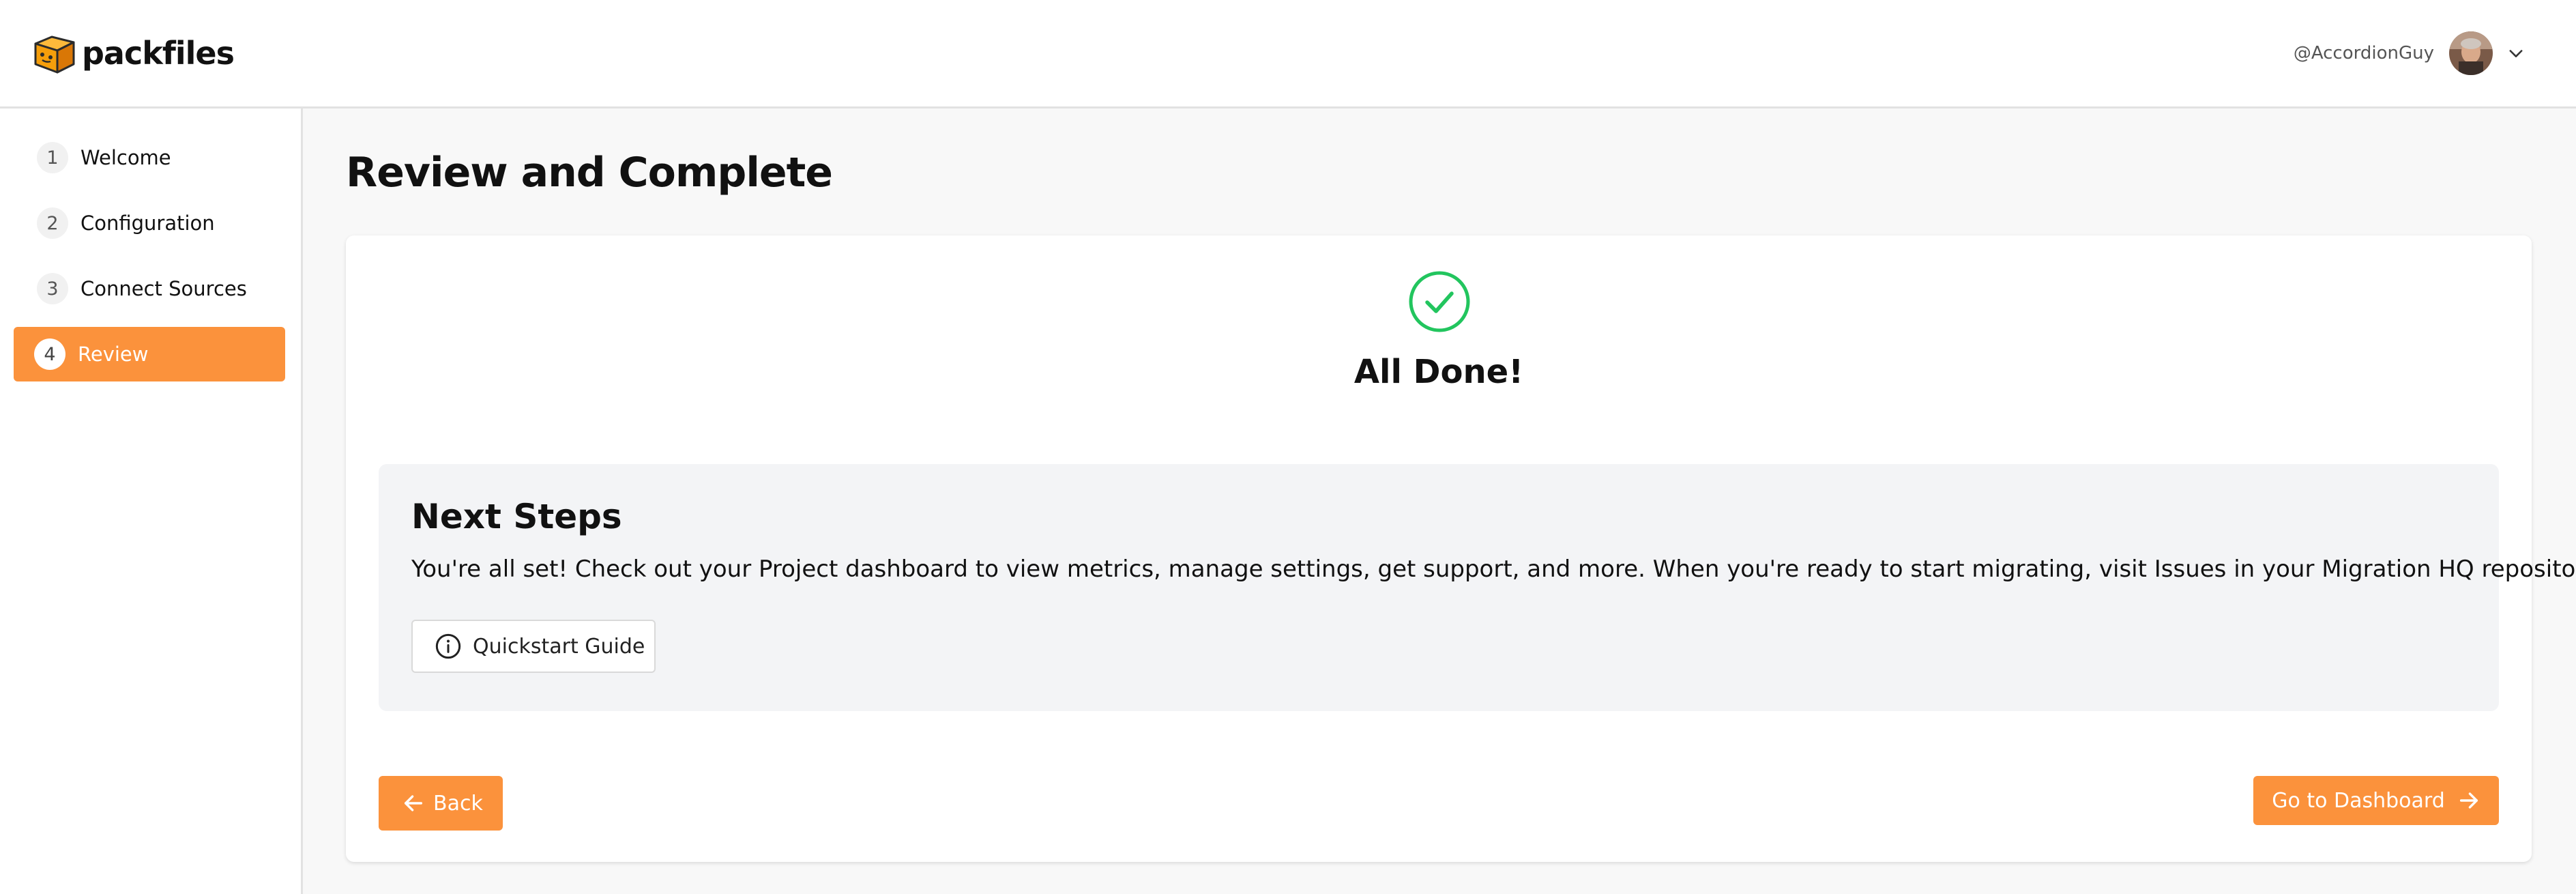  Describe the element at coordinates (589, 173) in the screenshot. I see `page-title: Review and Complete` at that location.